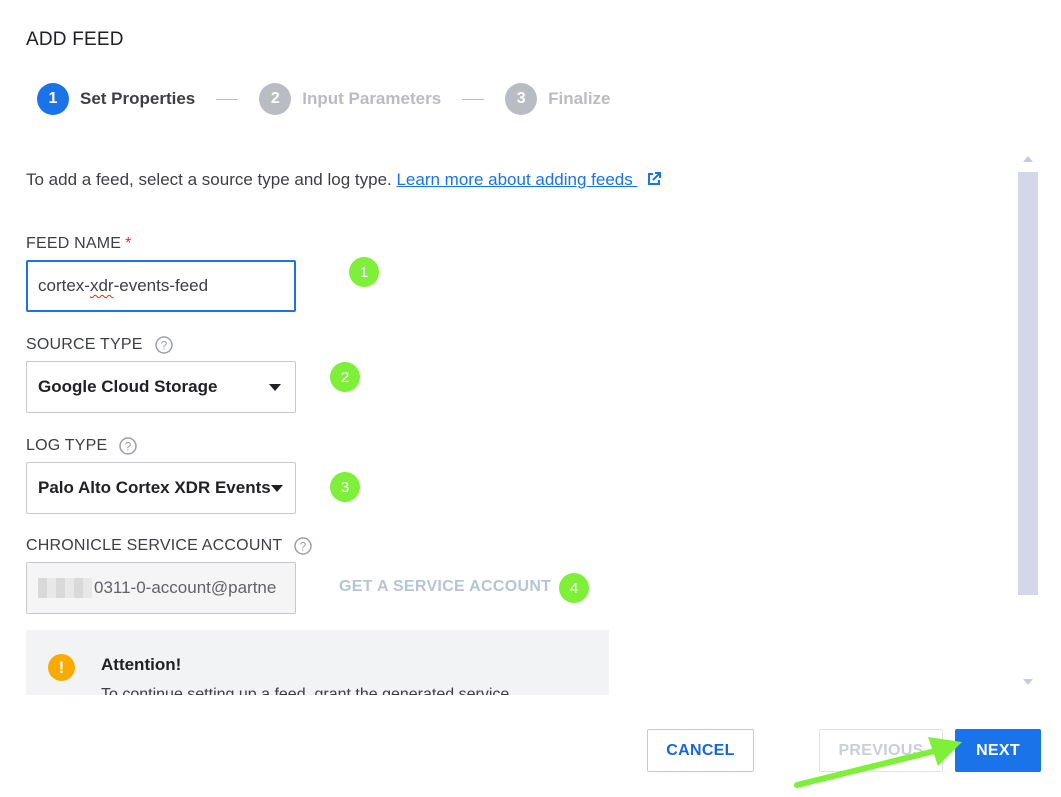 This screenshot has width=1061, height=797. What do you see at coordinates (445, 587) in the screenshot?
I see `get-service-account-button: GET A SERVICE ACCOUNT` at bounding box center [445, 587].